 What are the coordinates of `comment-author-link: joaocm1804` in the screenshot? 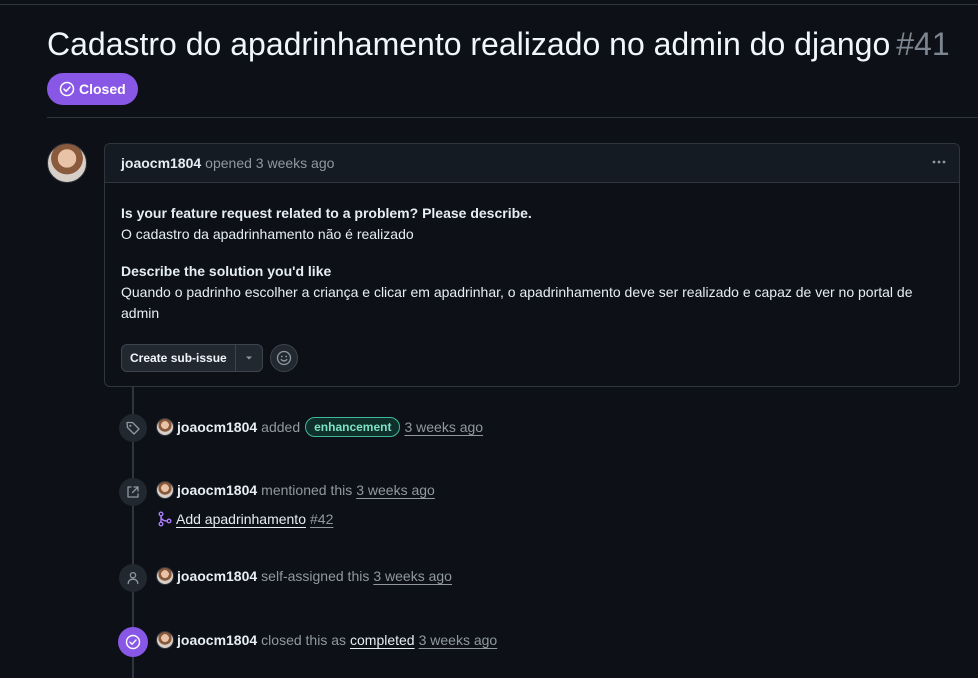 It's located at (161, 163).